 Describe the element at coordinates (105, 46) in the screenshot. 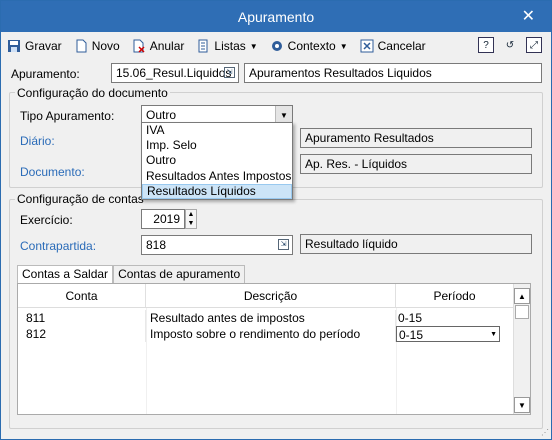

I see `novo-label: Novo` at that location.